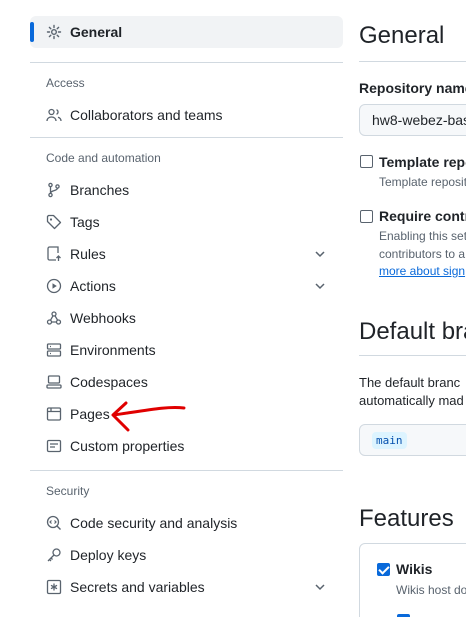 The image size is (466, 617). Describe the element at coordinates (103, 158) in the screenshot. I see `group-title-code-automation: Code and automation` at that location.